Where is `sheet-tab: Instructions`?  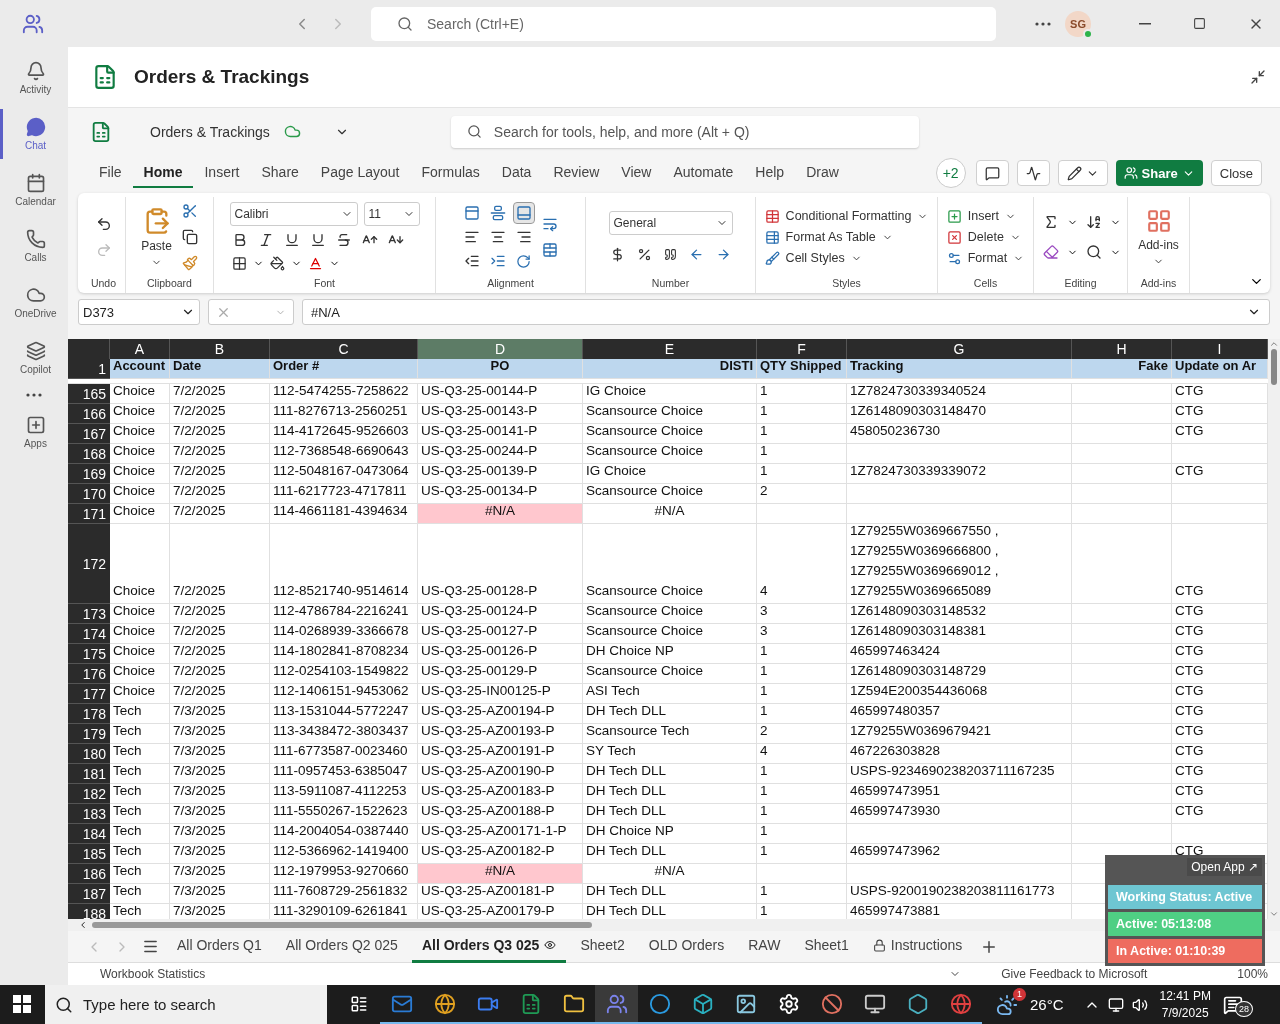 sheet-tab: Instructions is located at coordinates (917, 946).